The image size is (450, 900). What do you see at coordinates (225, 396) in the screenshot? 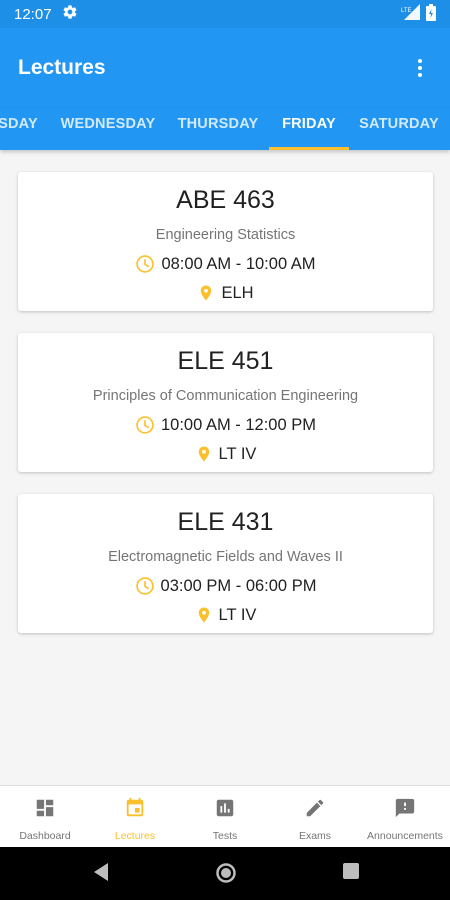
I see `course-title: Principles of Communication Engineering` at bounding box center [225, 396].